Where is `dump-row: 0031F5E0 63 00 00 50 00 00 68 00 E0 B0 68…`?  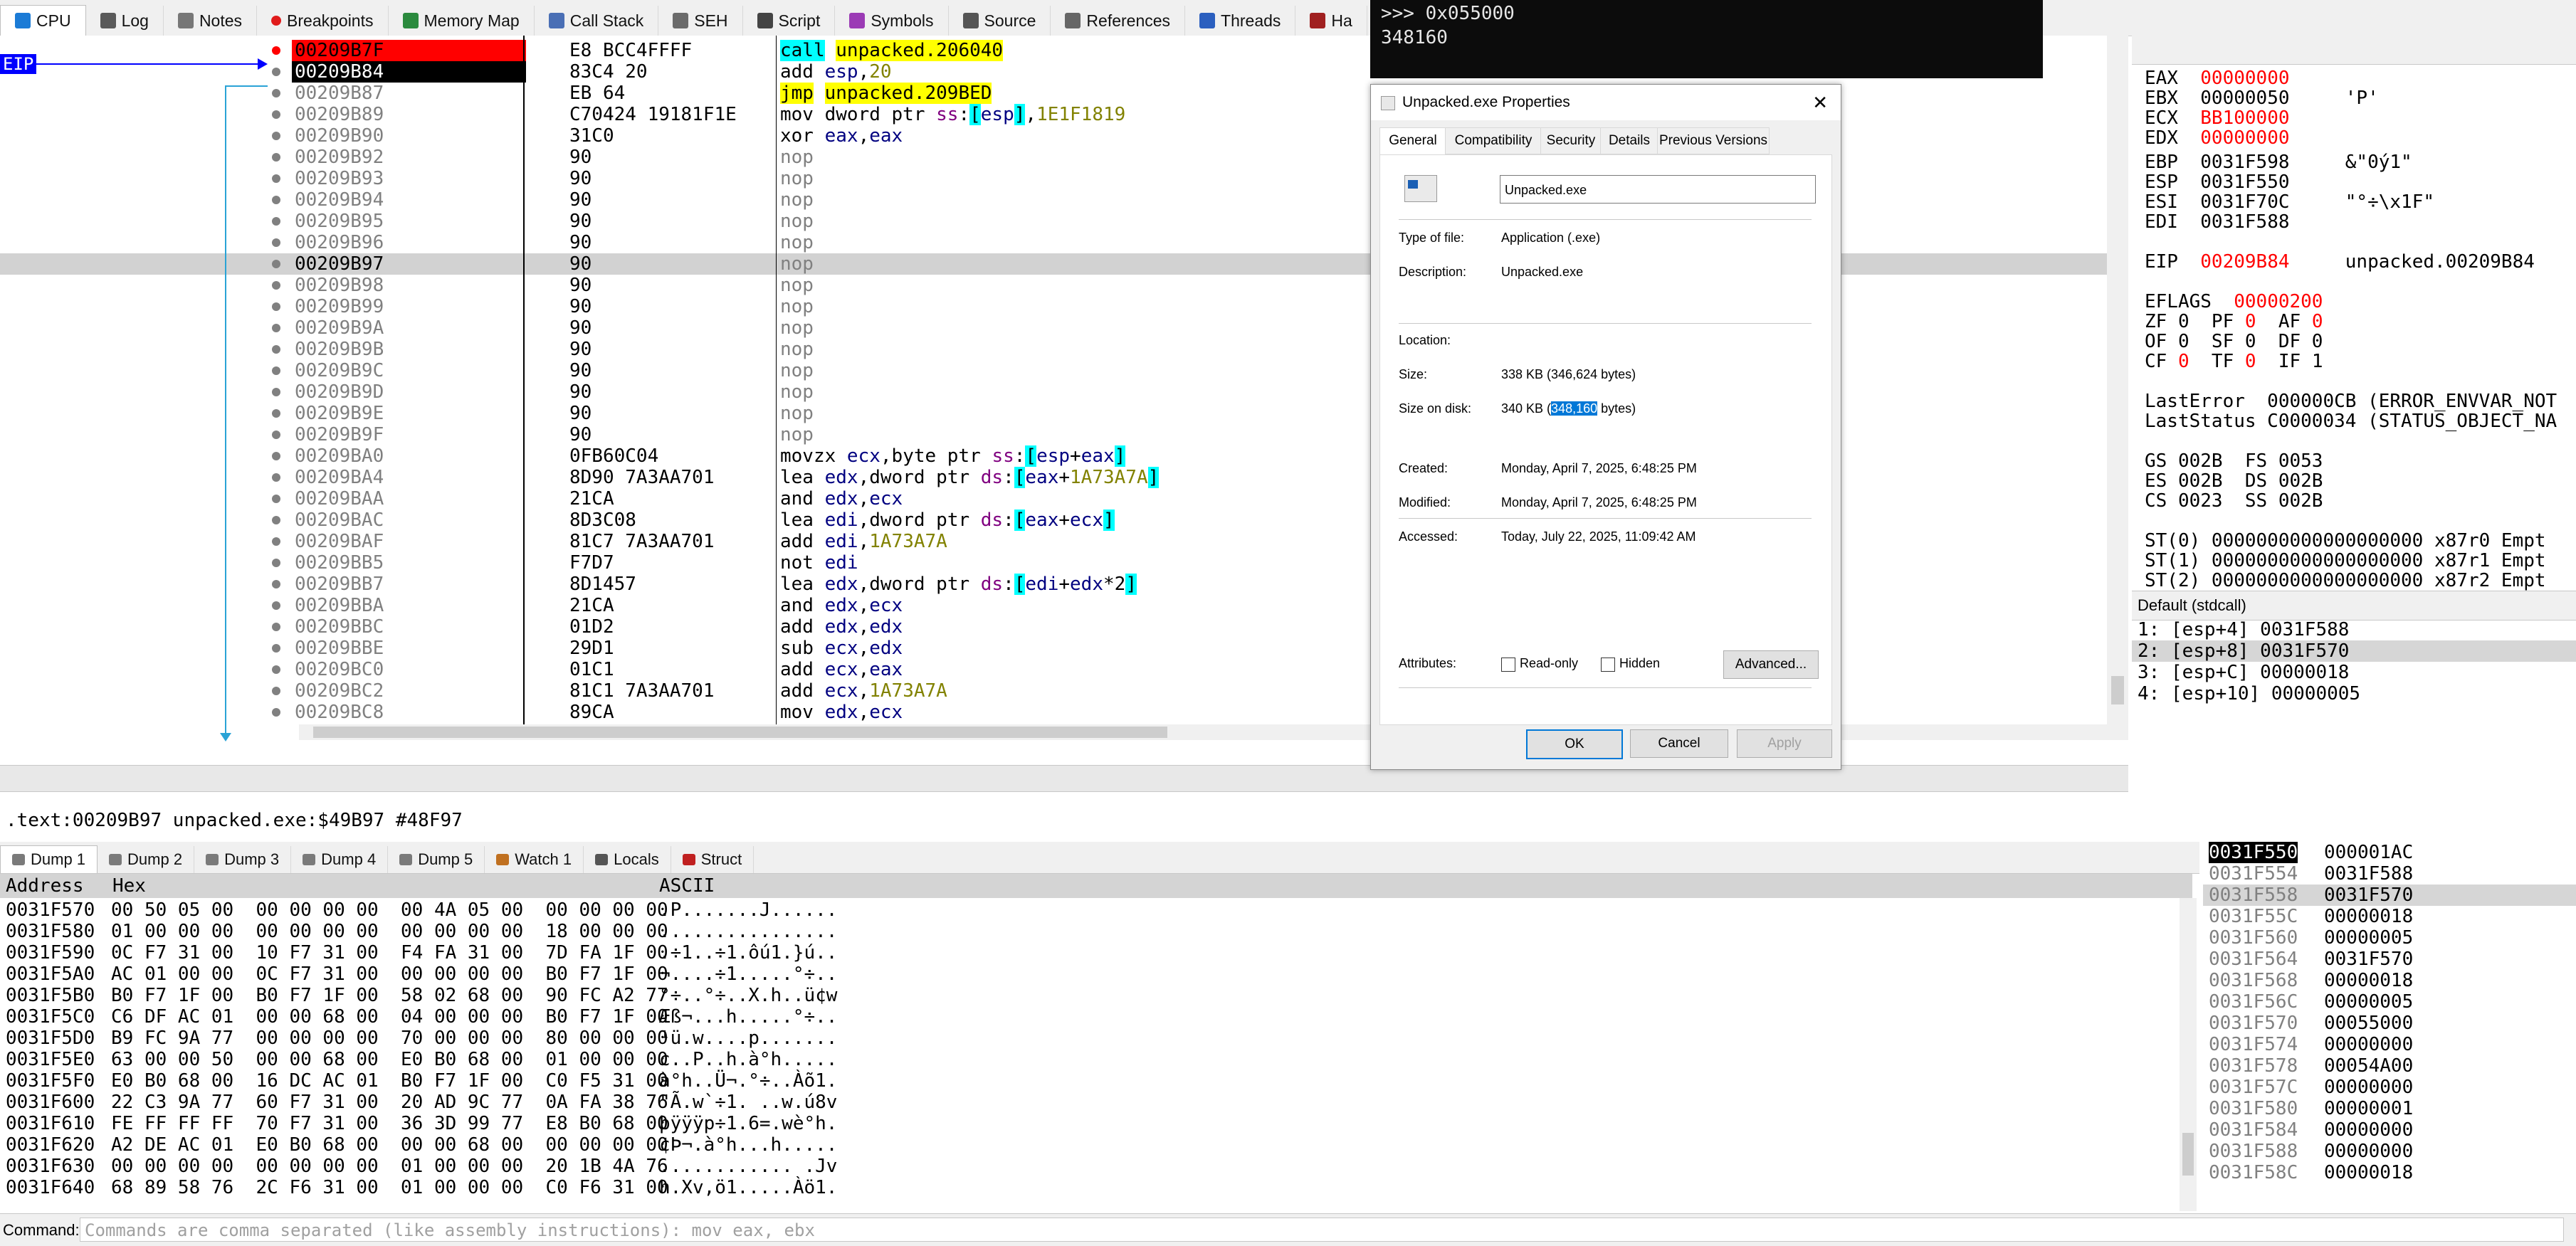 dump-row: 0031F5E0 63 00 00 50 00 00 68 00 E0 B0 68… is located at coordinates (1089, 1059).